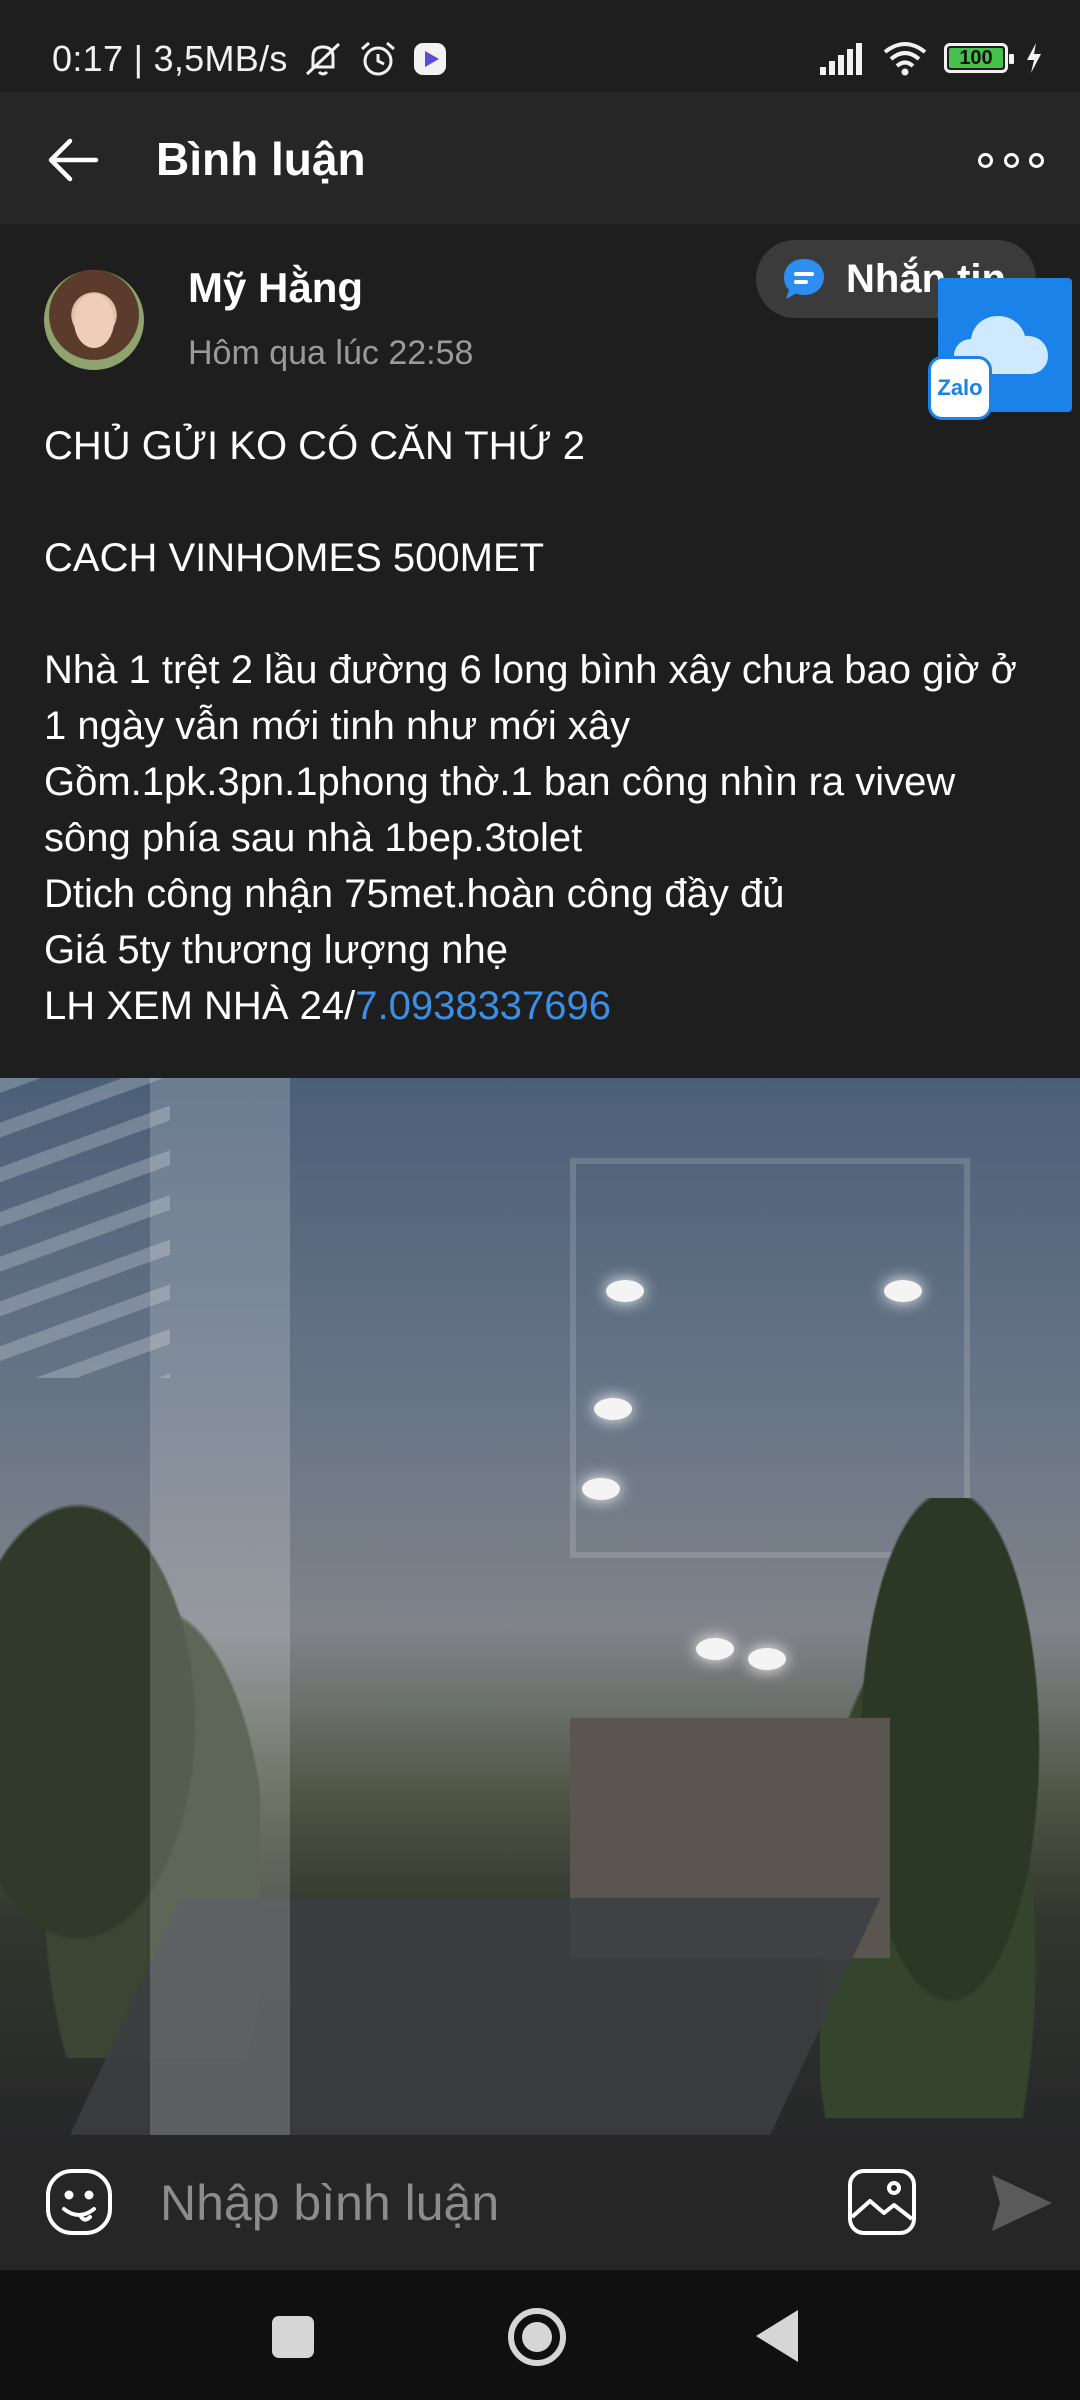 Image resolution: width=1080 pixels, height=2400 pixels. I want to click on alarm-icon, so click(377, 58).